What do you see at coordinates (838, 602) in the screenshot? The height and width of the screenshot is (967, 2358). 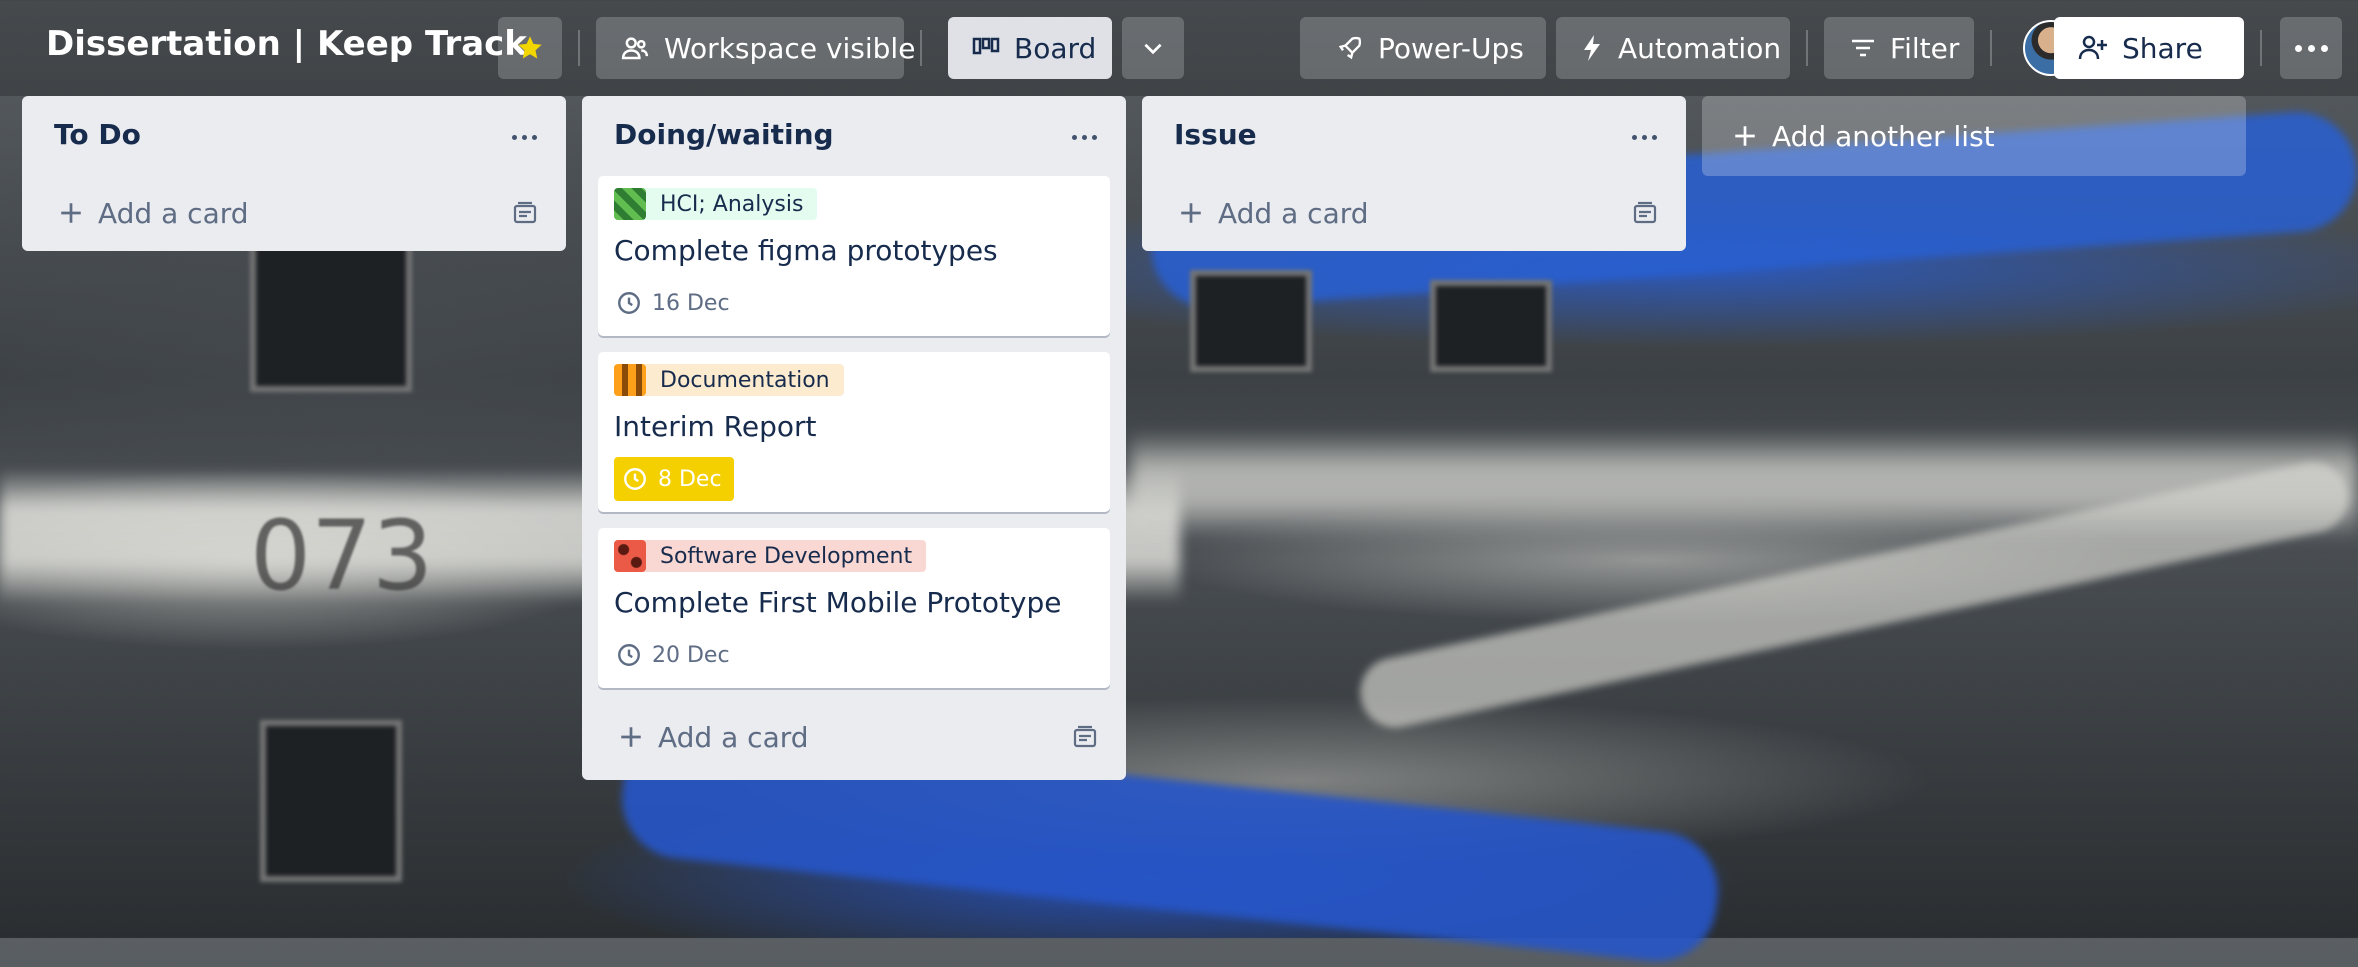 I see `card-title: Complete First Mobile Prototype` at bounding box center [838, 602].